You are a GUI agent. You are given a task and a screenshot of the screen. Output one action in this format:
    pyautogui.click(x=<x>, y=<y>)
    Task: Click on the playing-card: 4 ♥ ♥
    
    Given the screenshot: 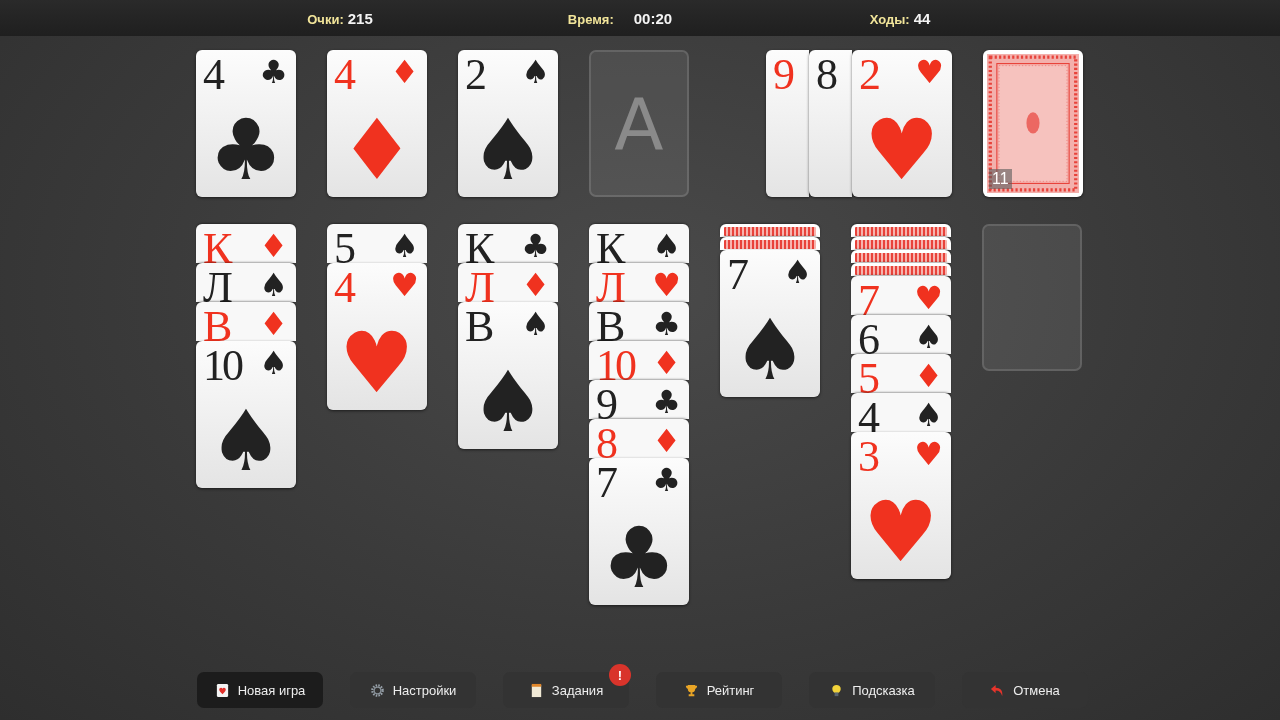 What is the action you would take?
    pyautogui.click(x=377, y=336)
    